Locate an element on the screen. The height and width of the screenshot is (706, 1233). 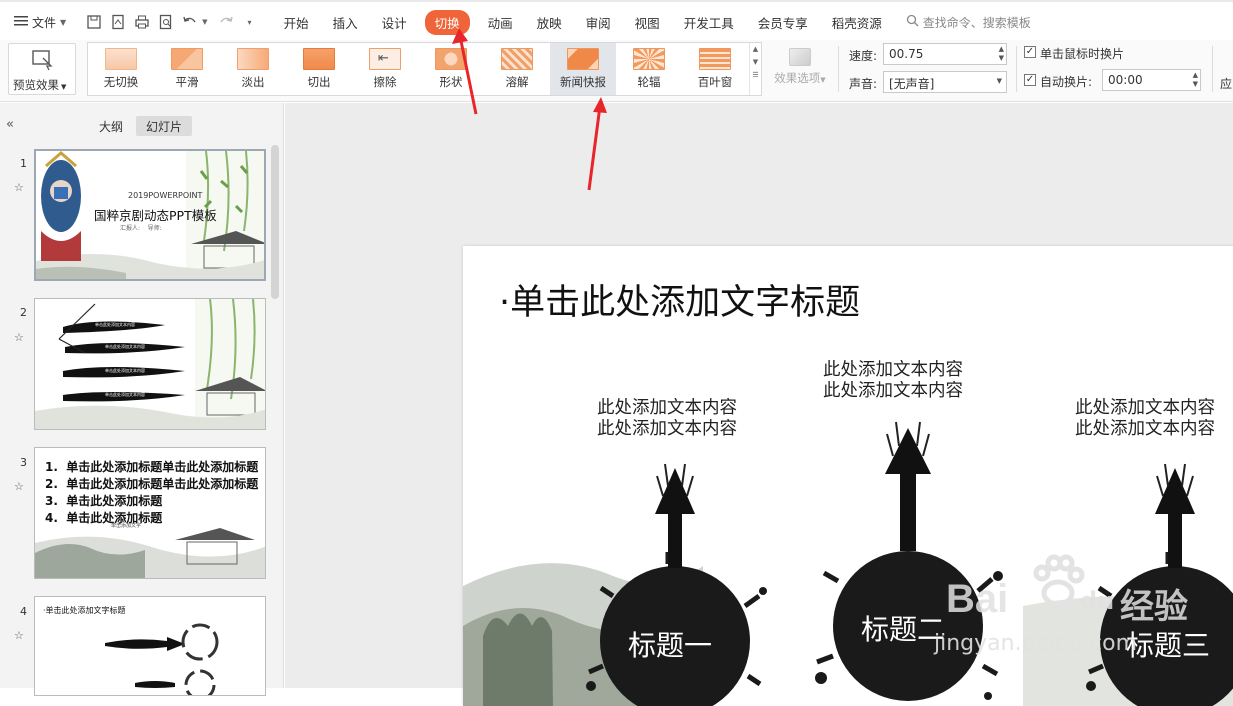
preview-effect-label: 预览效果 ▼ is located at coordinates (40, 85).